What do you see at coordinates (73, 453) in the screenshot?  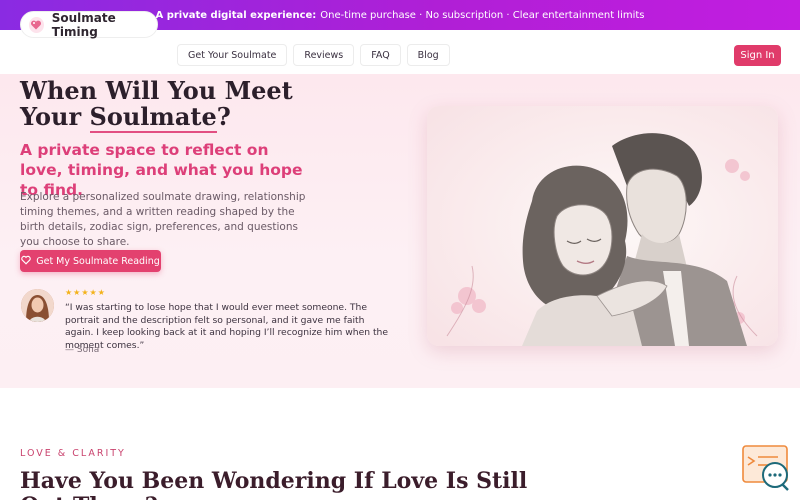 I see `section-eyebrow: LOVE & CLARITY` at bounding box center [73, 453].